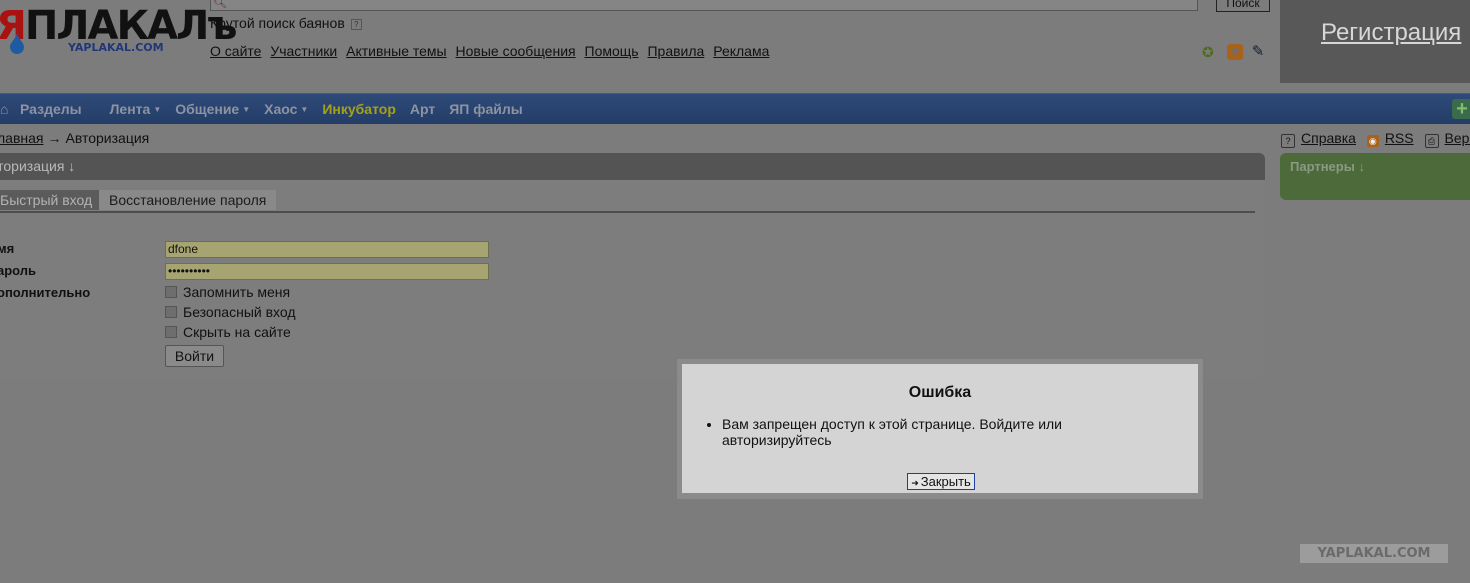 The width and height of the screenshot is (1470, 583). Describe the element at coordinates (136, 109) in the screenshot. I see `menu-feed: Лента ▼` at that location.